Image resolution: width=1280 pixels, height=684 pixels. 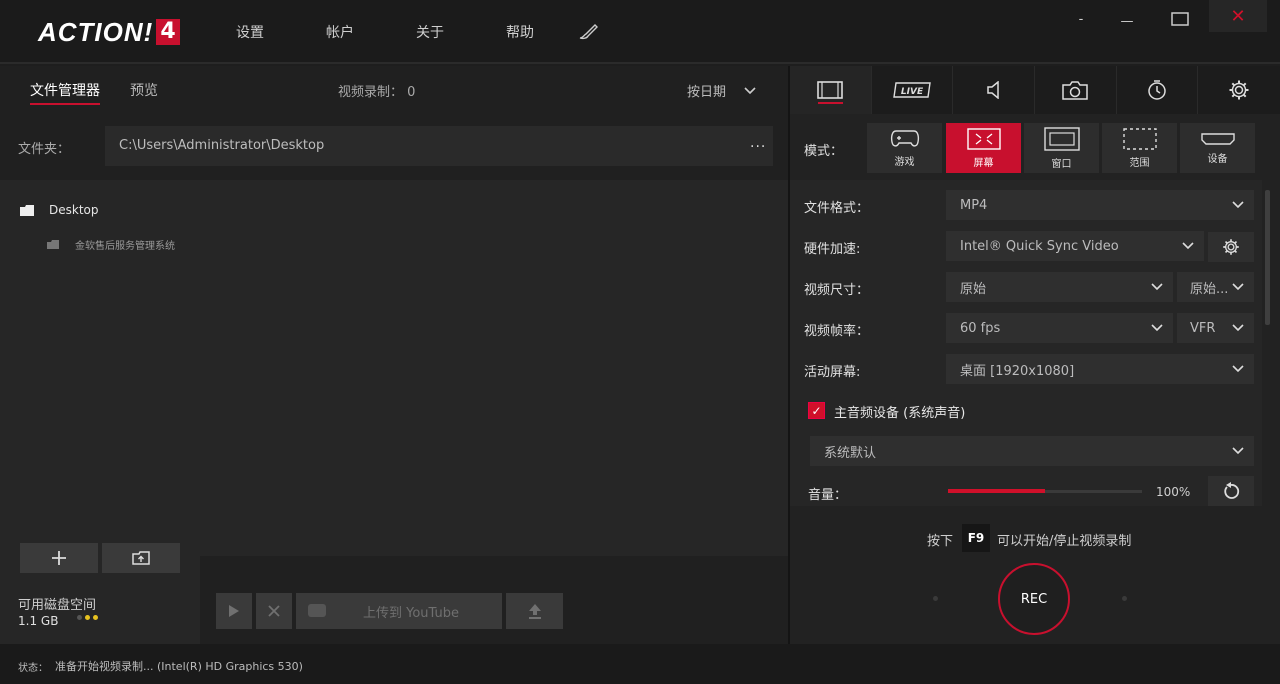 I want to click on mode-window: 窗口, so click(x=1061, y=148).